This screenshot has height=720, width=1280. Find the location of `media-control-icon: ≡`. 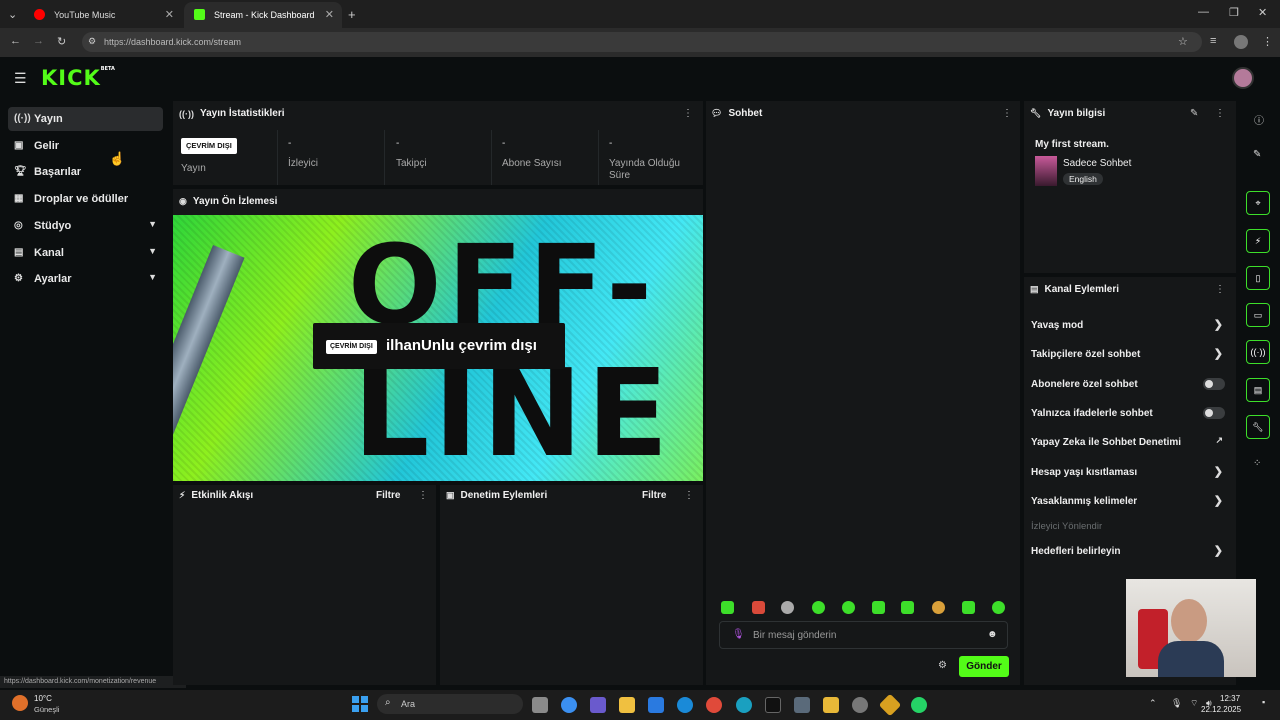

media-control-icon: ≡ is located at coordinates (1213, 41).